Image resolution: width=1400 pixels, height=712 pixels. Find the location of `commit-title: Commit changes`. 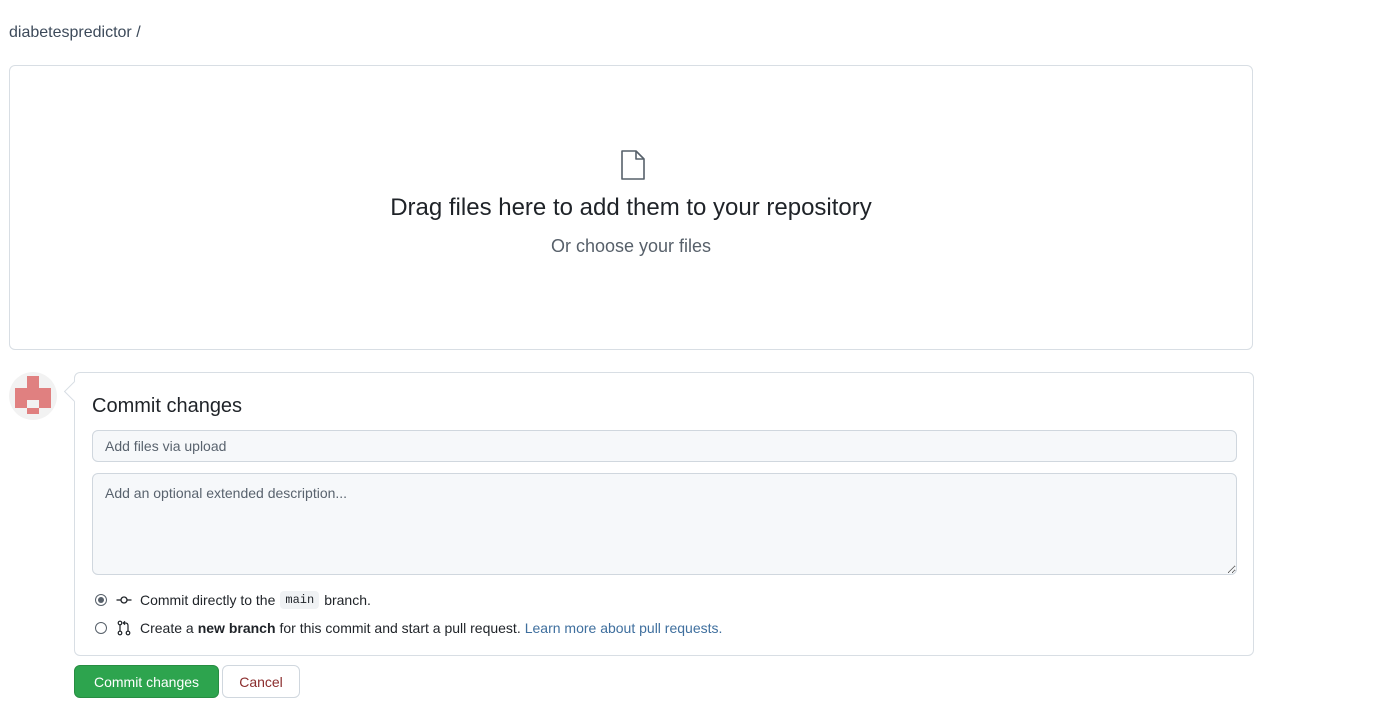

commit-title: Commit changes is located at coordinates (167, 406).